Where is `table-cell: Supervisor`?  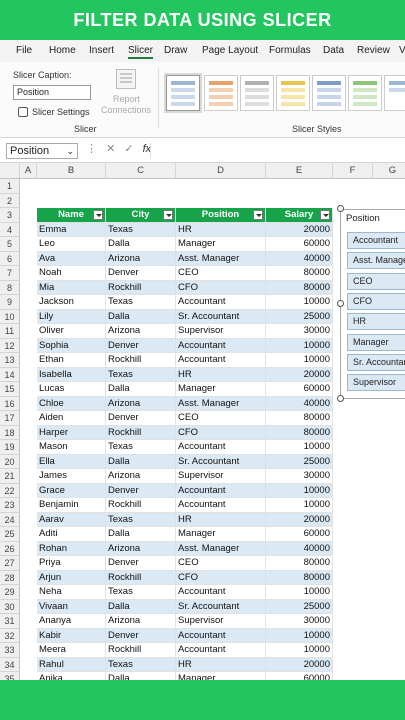 table-cell: Supervisor is located at coordinates (221, 476).